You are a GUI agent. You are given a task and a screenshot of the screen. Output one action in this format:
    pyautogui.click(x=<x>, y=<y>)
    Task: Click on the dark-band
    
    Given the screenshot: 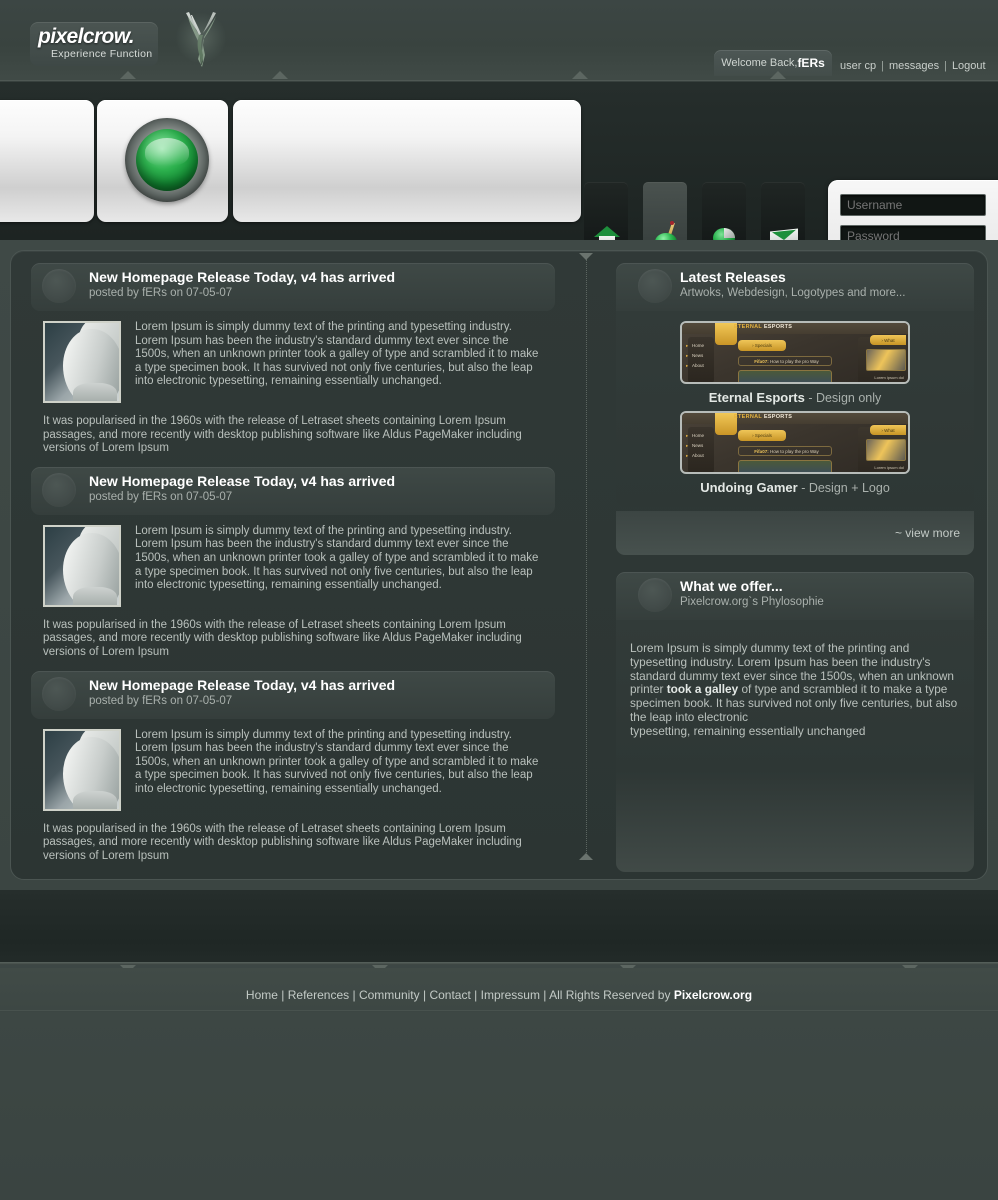 What is the action you would take?
    pyautogui.click(x=499, y=927)
    